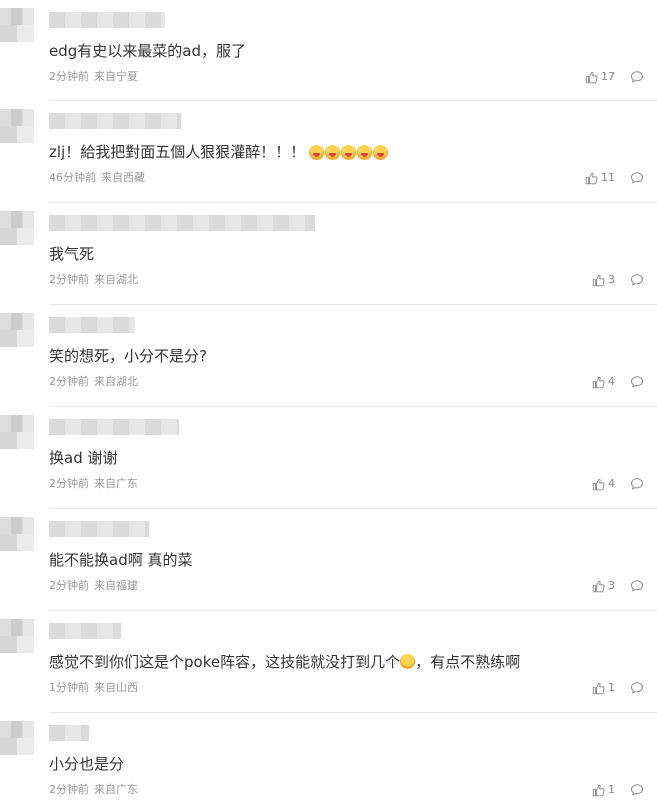 This screenshot has height=809, width=657. What do you see at coordinates (600, 77) in the screenshot?
I see `like-button: 17` at bounding box center [600, 77].